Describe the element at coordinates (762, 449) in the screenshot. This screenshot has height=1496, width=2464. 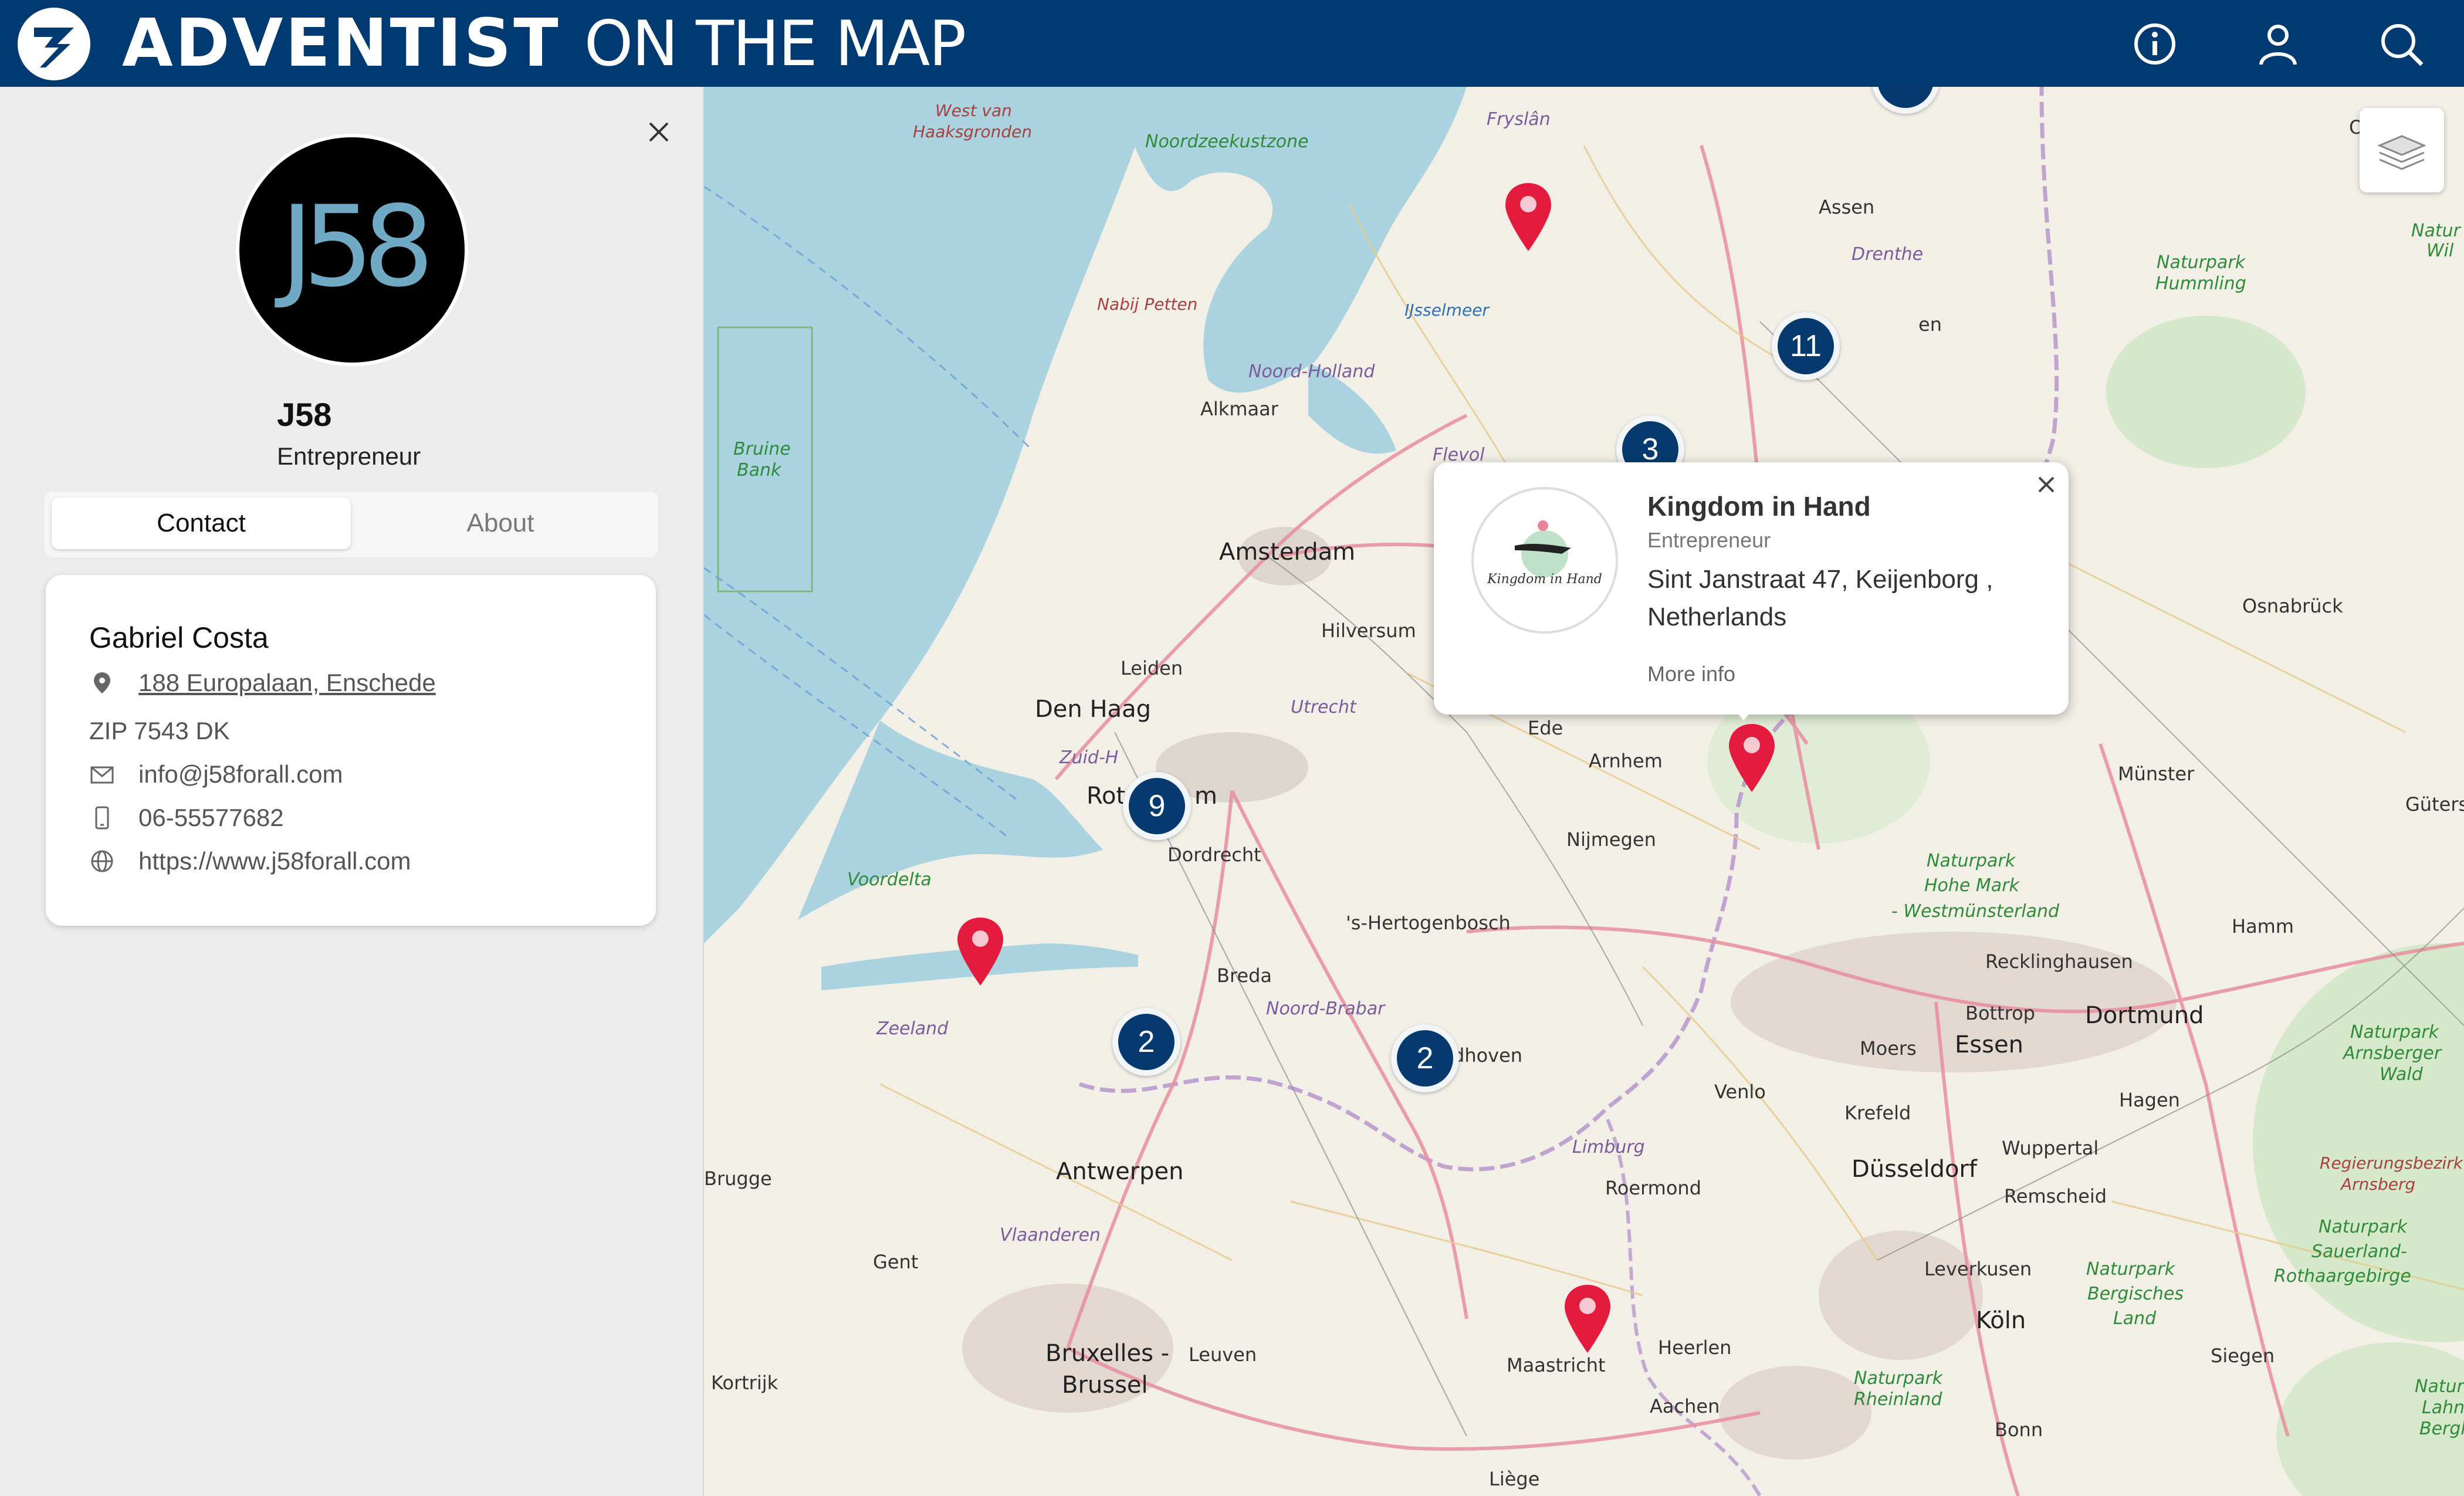
I see `map-label-bruine: Bruine` at that location.